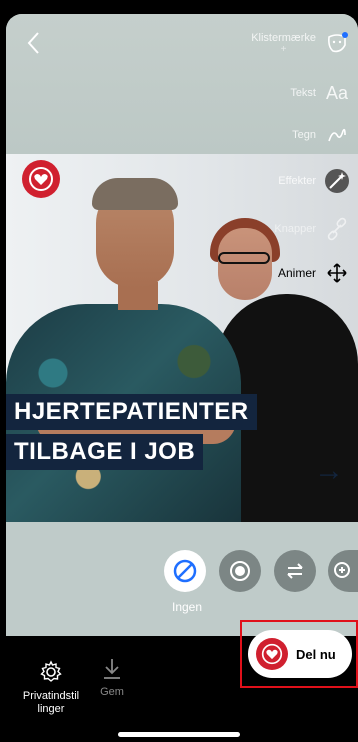  I want to click on effects-tool-label: Effekter, so click(297, 181).